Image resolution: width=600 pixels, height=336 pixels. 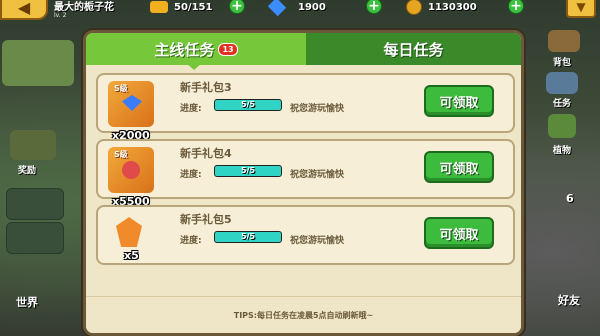 I want to click on tab-daily-quests: 每日任务, so click(x=413, y=49).